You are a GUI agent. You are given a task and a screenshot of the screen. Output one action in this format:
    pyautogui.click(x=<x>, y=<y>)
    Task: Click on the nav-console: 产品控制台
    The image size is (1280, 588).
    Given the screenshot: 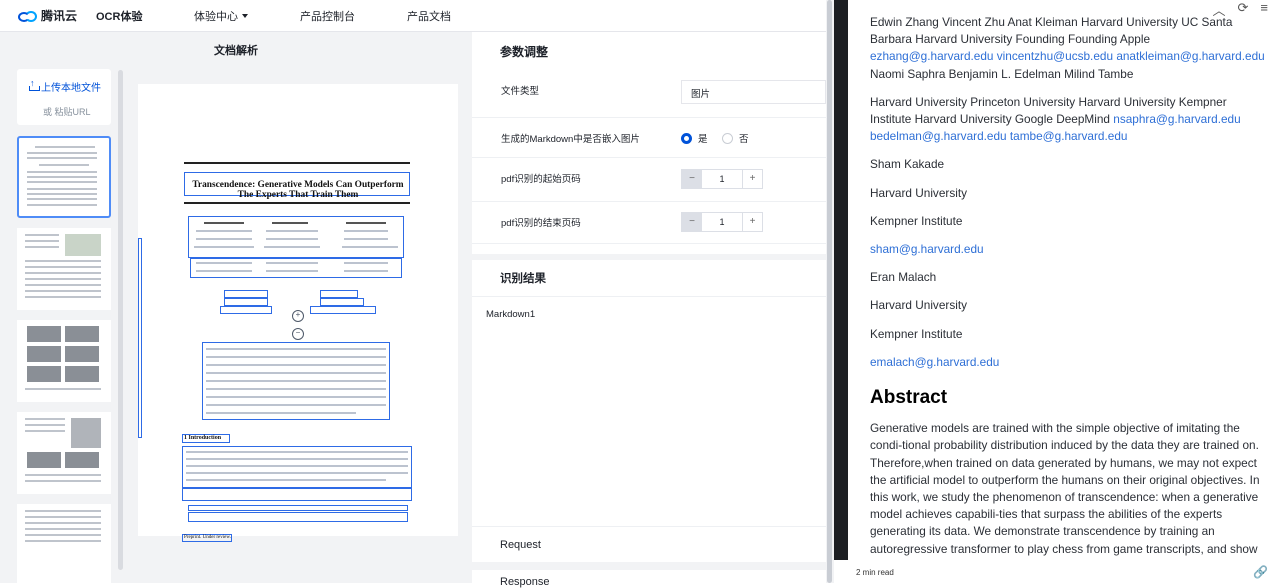 What is the action you would take?
    pyautogui.click(x=327, y=16)
    